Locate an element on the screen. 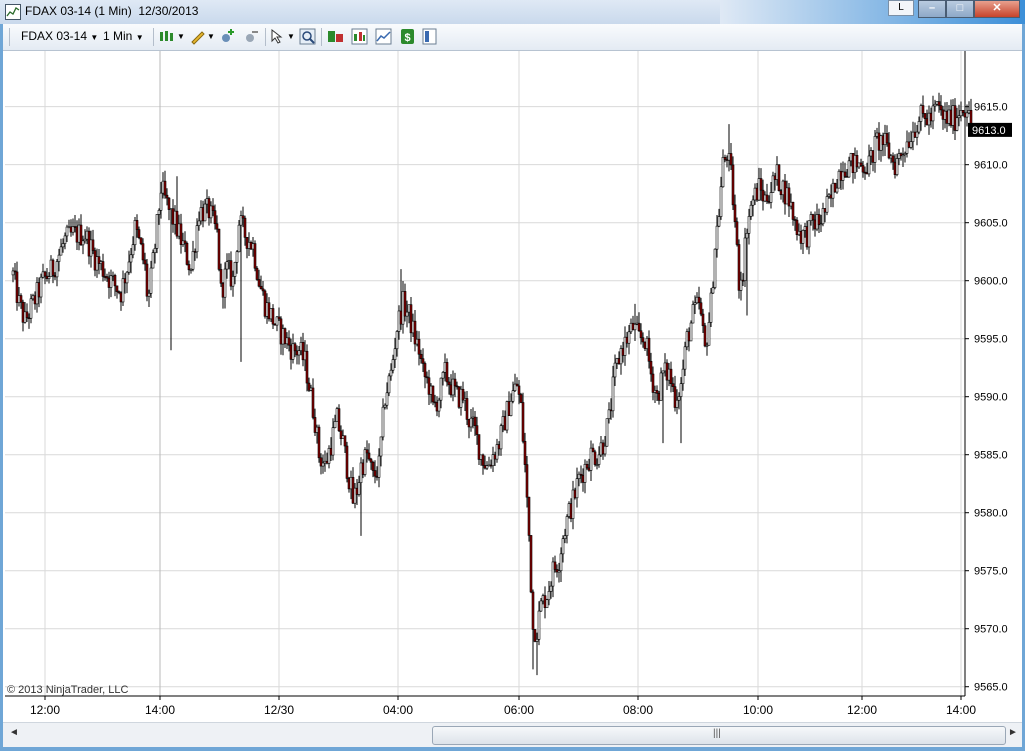 The width and height of the screenshot is (1025, 751). money-icon: $ is located at coordinates (407, 36).